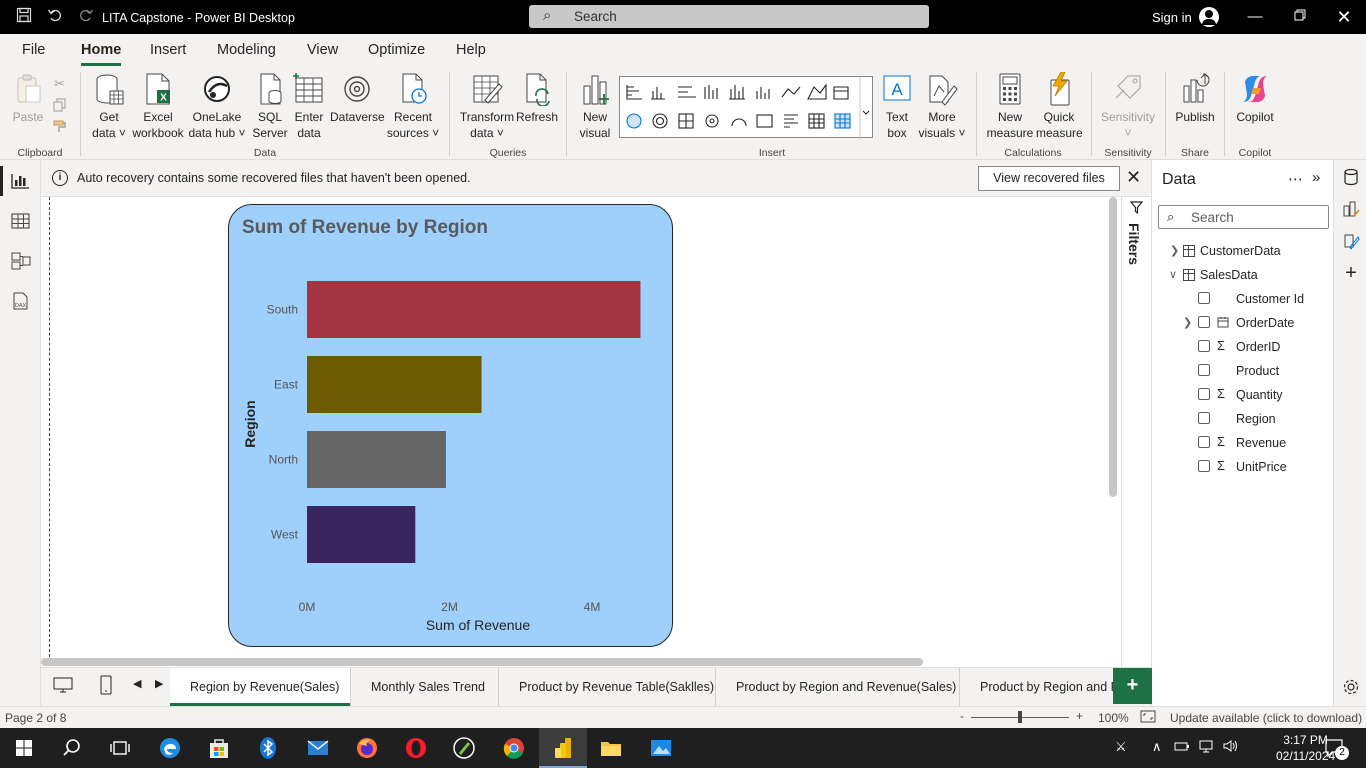 The height and width of the screenshot is (768, 1366). Describe the element at coordinates (168, 50) in the screenshot. I see `tab-insert: Insert` at that location.